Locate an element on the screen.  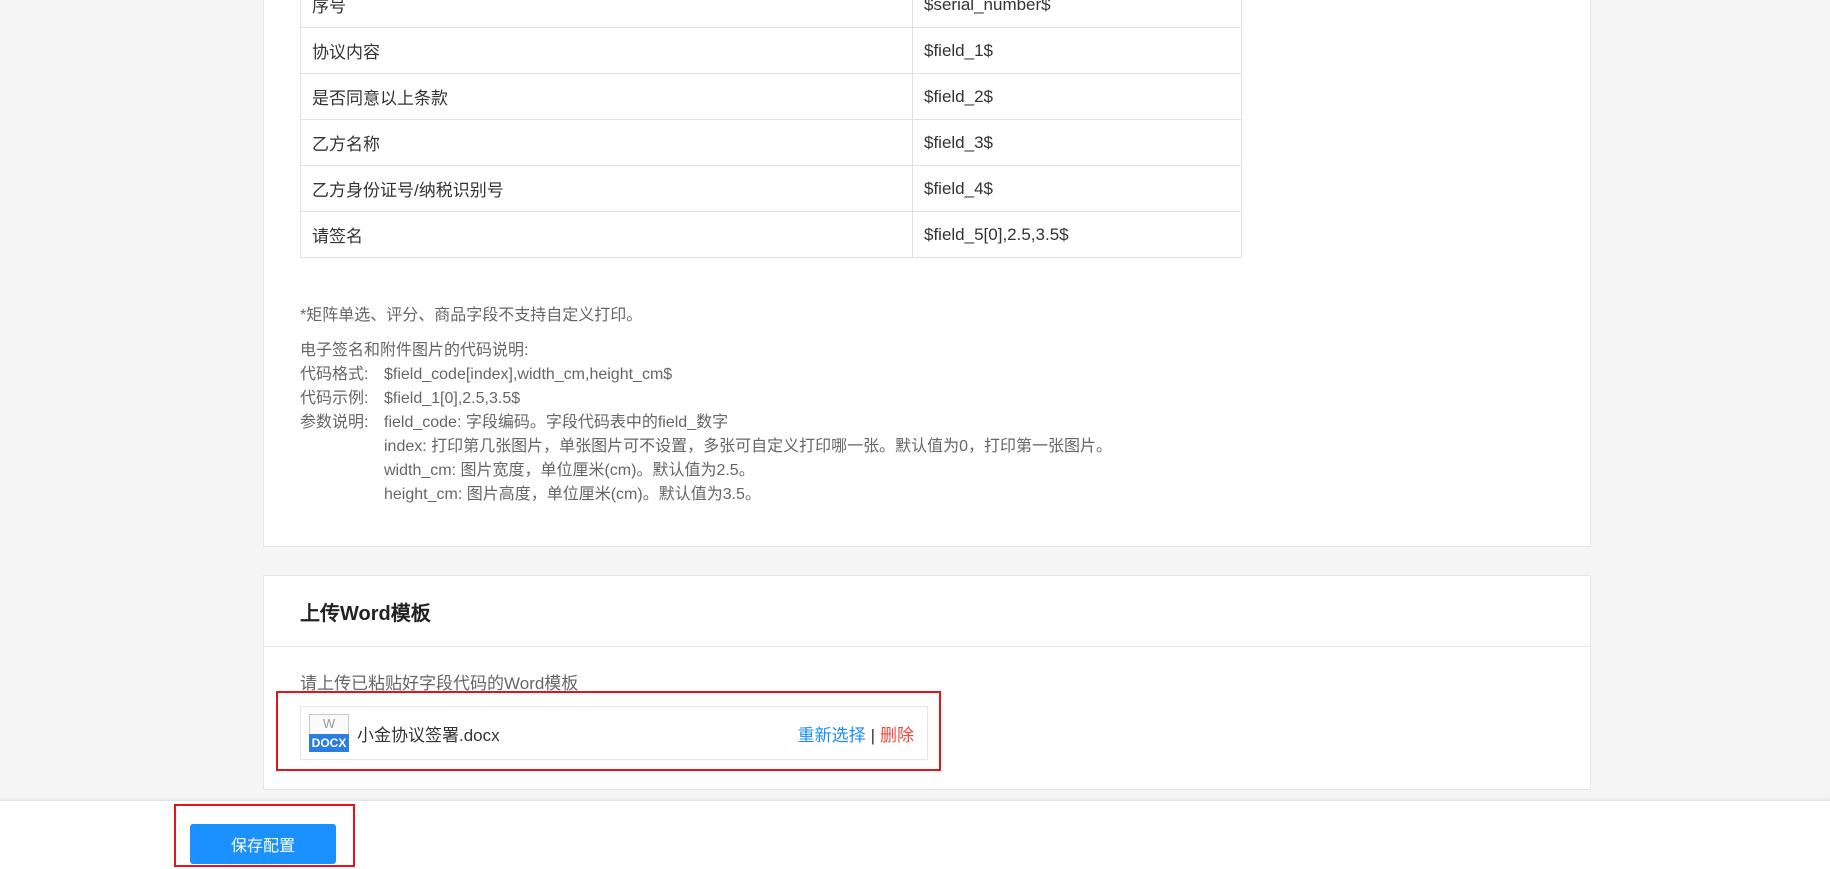
help-title: 电子签名和附件图片的代码说明: is located at coordinates (414, 350).